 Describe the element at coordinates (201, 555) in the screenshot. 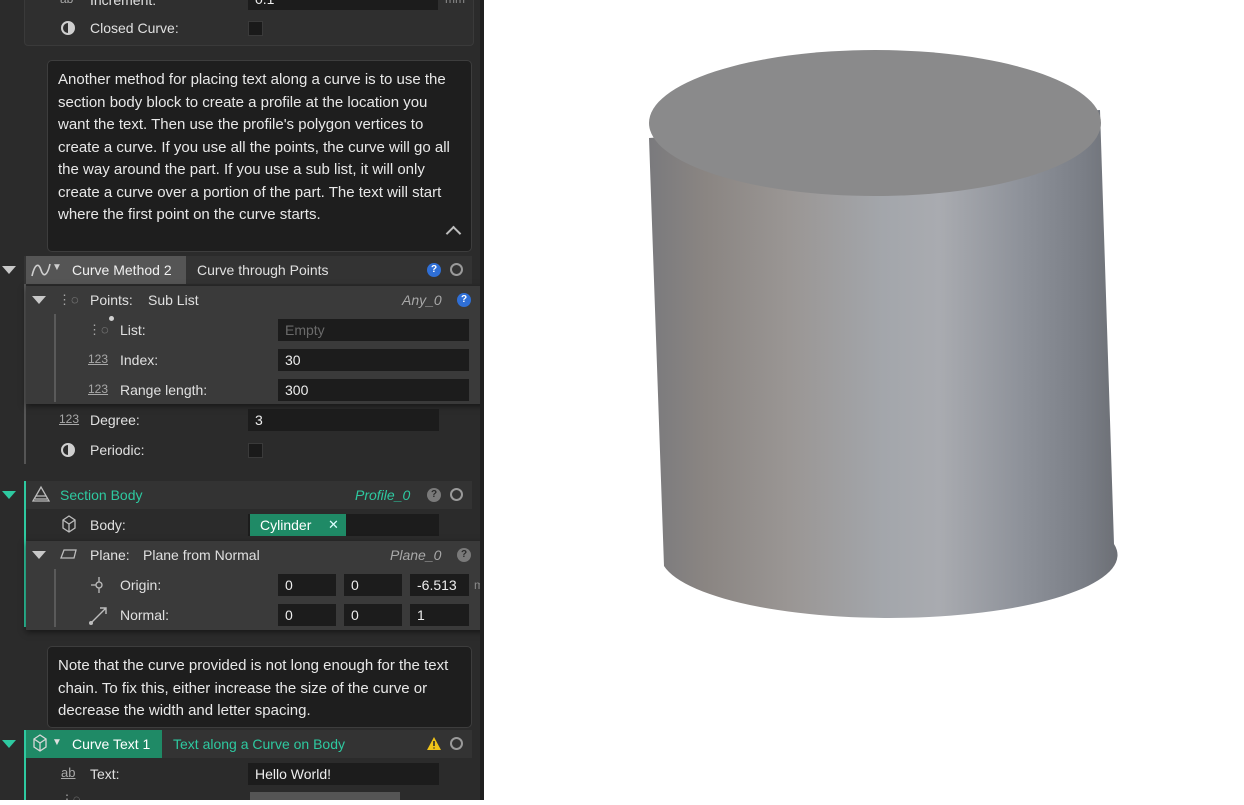

I see `plane-type: Plane from Normal` at that location.